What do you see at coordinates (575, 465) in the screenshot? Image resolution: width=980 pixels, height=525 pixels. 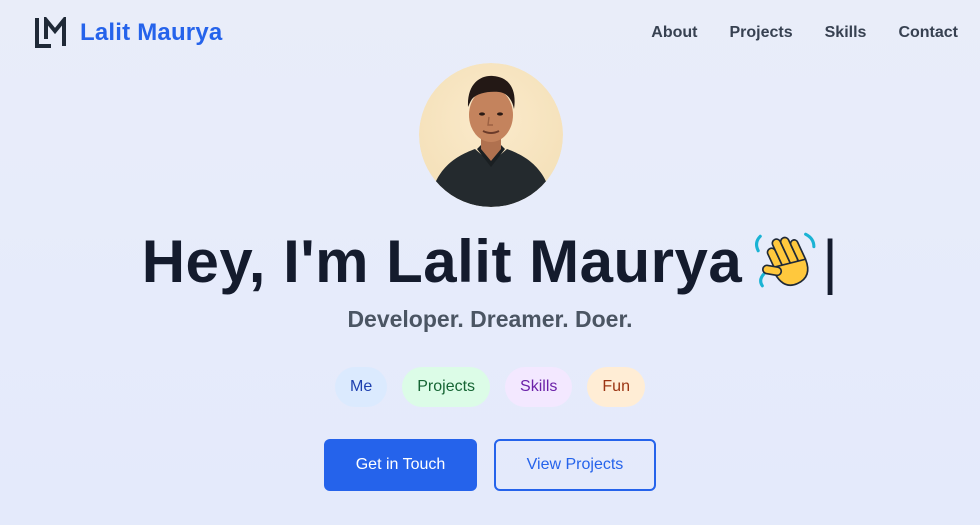 I see `view-projects-button: View Projects` at bounding box center [575, 465].